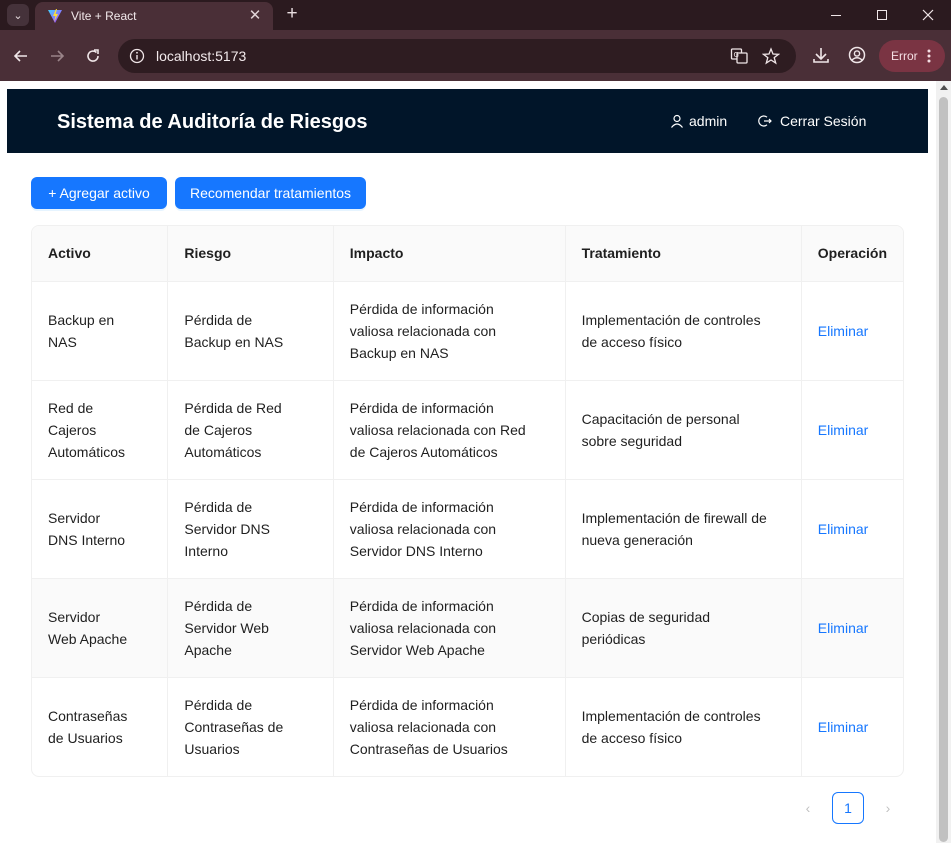 This screenshot has width=951, height=843. I want to click on cell-riesgo: Pérdida de Servidor Web Apache, so click(250, 628).